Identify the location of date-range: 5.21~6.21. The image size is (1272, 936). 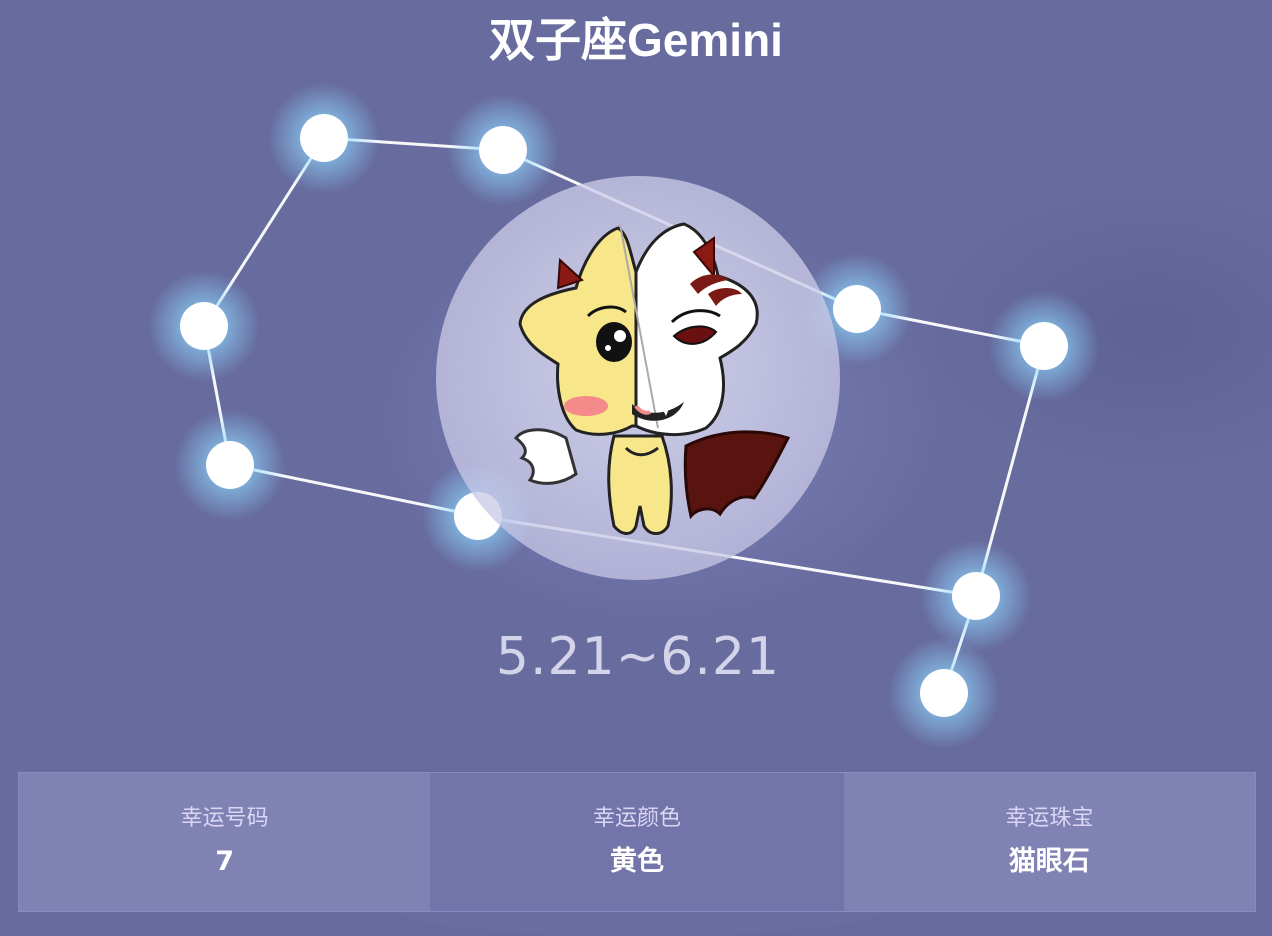
(638, 657).